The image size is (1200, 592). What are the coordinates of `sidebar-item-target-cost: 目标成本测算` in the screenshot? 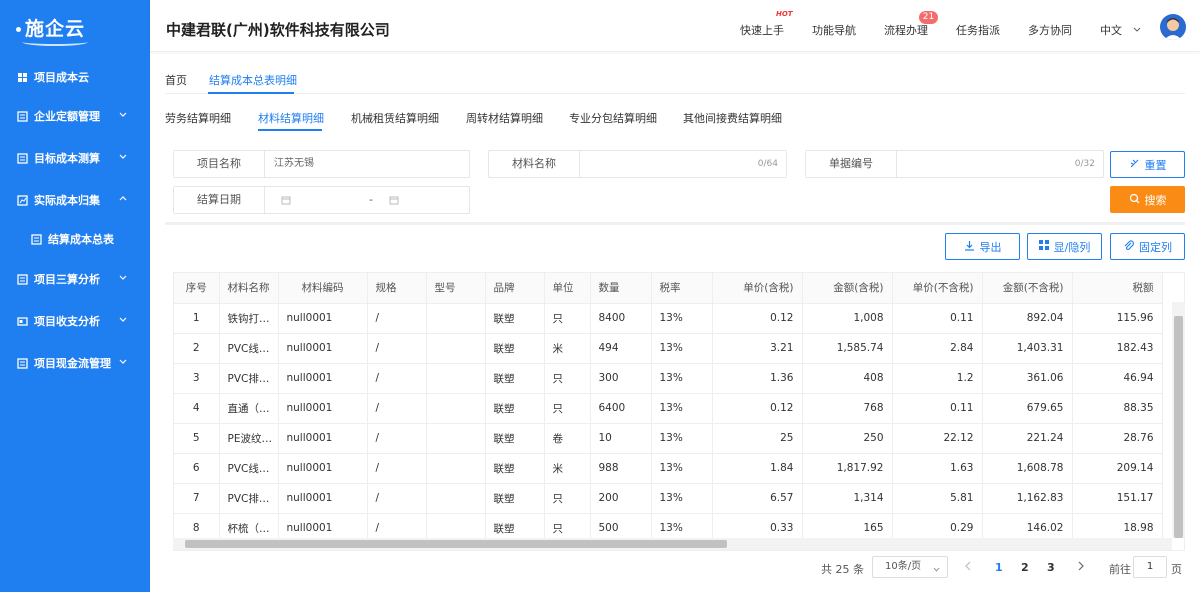 It's located at (75, 158).